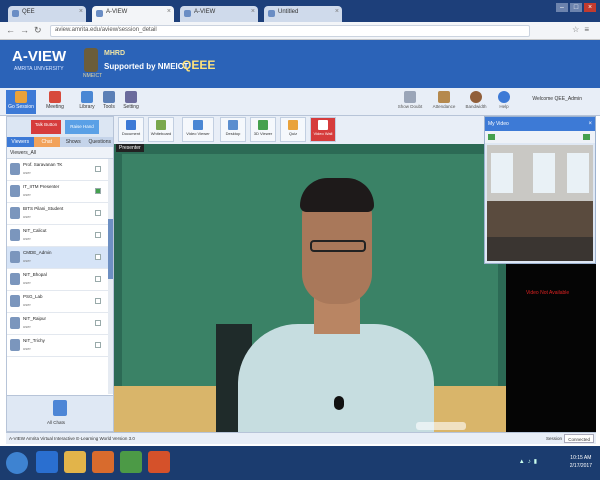 The image size is (600, 480). Describe the element at coordinates (491, 137) in the screenshot. I see `camera-toggle-icon` at that location.